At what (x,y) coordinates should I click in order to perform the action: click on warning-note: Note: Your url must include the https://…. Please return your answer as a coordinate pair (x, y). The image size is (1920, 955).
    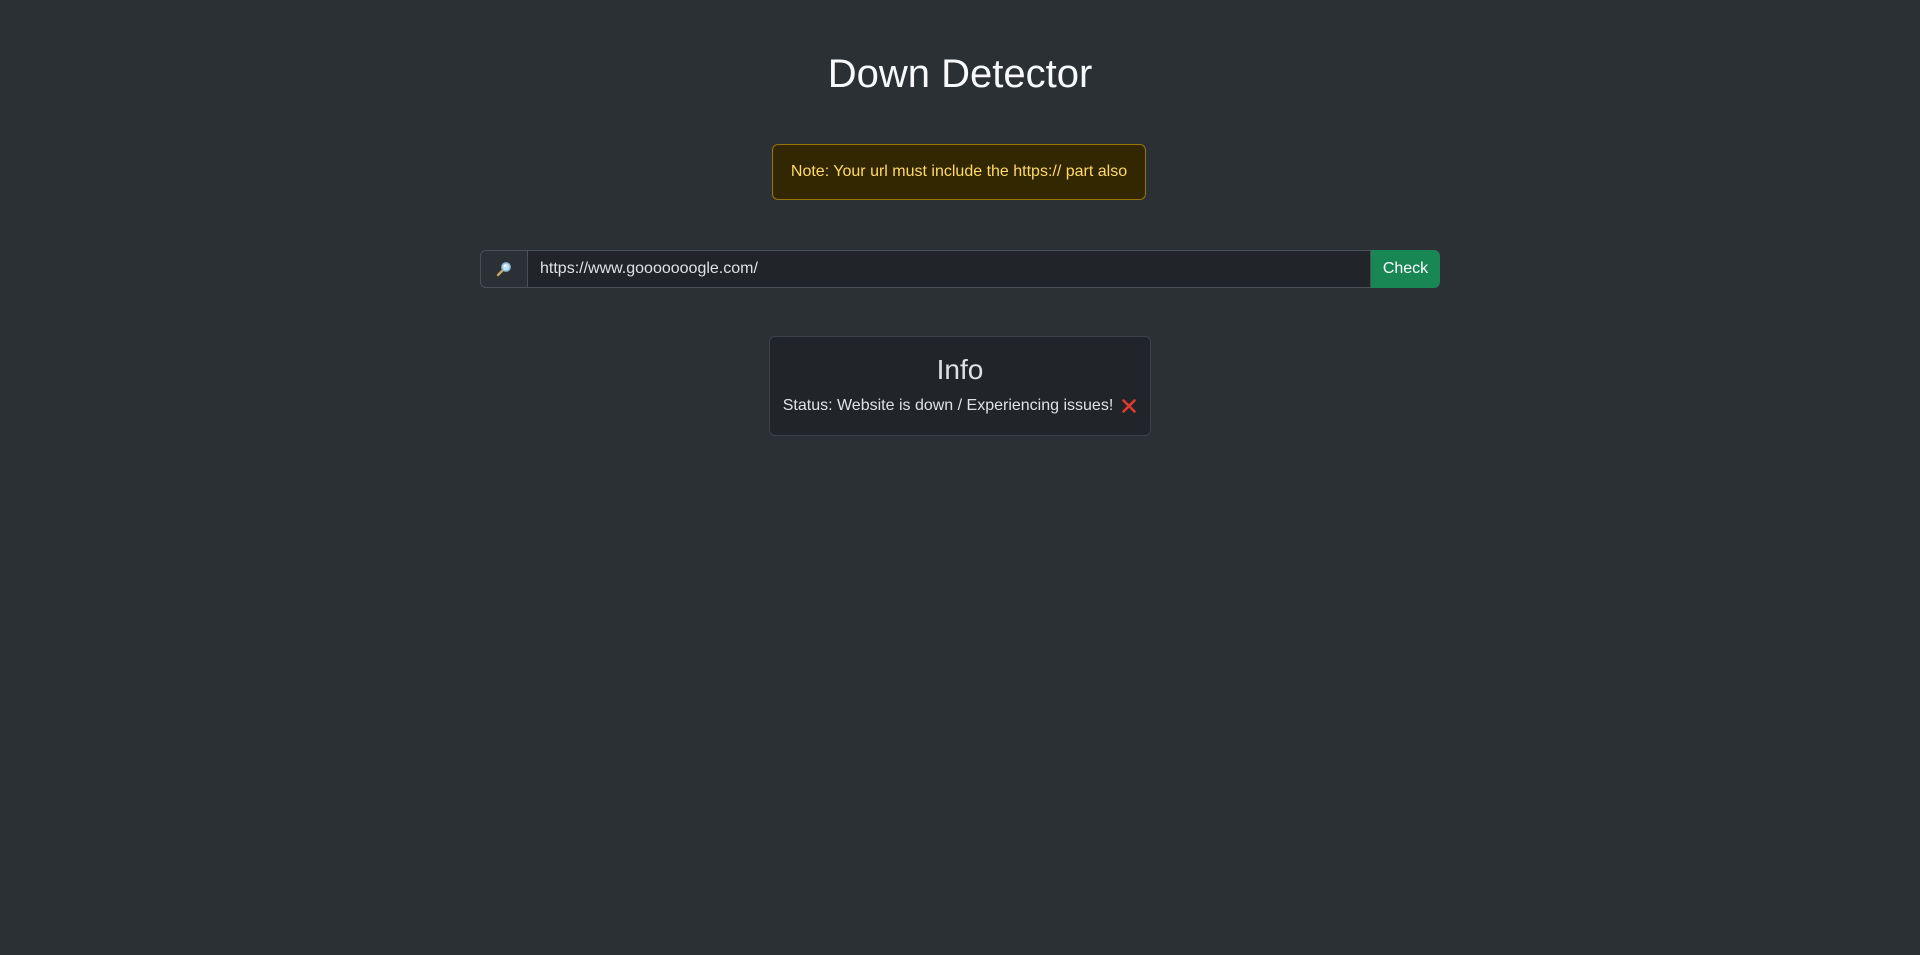
    Looking at the image, I should click on (959, 172).